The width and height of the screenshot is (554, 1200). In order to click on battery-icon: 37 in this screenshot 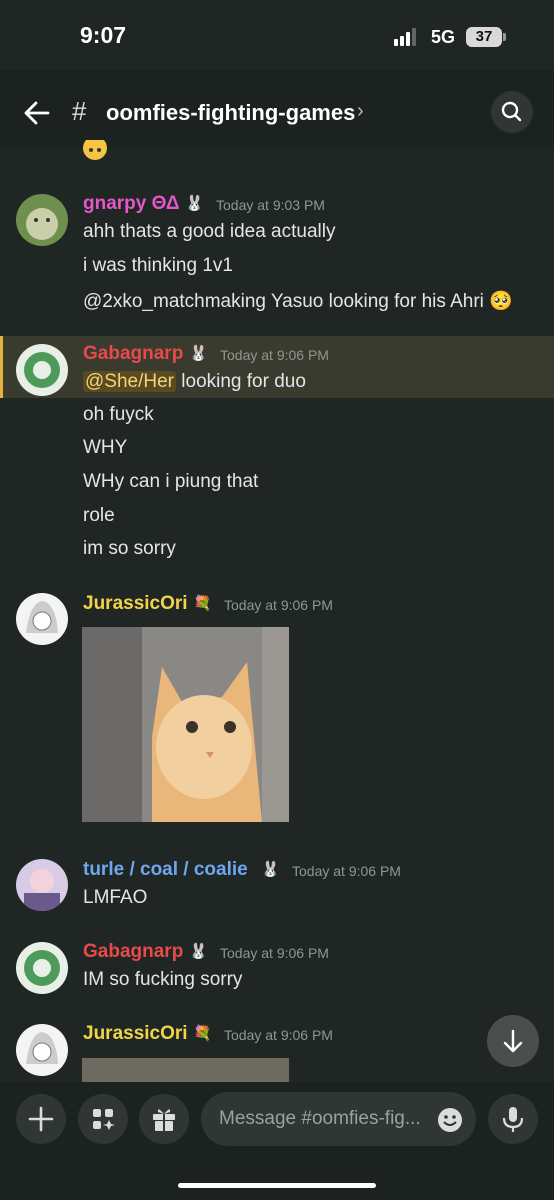, I will do `click(484, 37)`.